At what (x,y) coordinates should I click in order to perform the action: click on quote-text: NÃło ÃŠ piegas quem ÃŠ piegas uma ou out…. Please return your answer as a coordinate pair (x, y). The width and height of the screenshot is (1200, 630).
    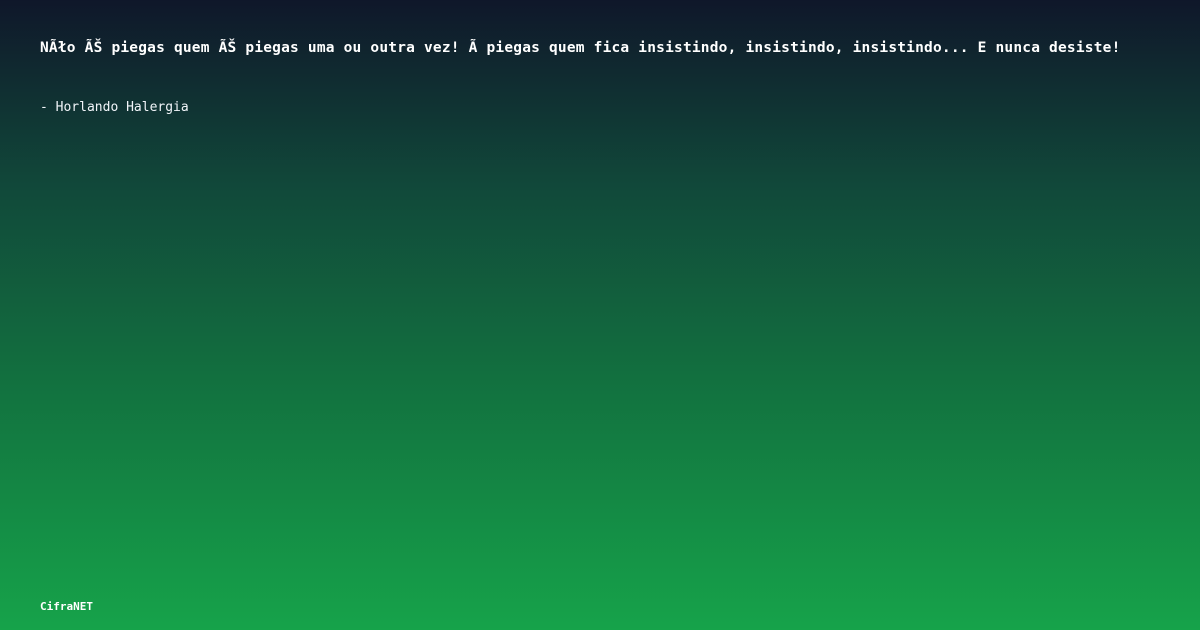
    Looking at the image, I should click on (580, 48).